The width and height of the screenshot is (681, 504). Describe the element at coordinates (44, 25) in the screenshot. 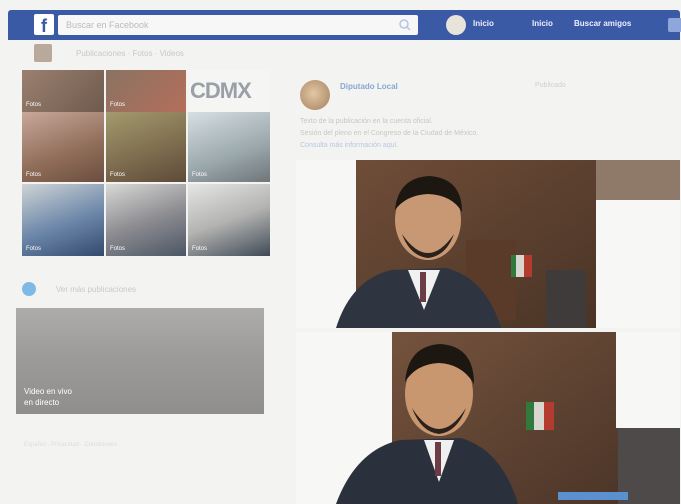

I see `facebook-logo: f` at that location.